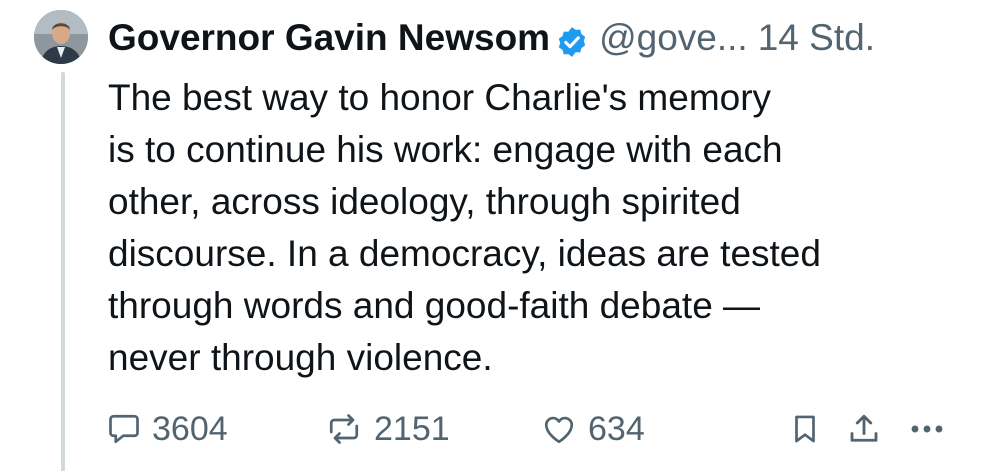  I want to click on more-button, so click(927, 429).